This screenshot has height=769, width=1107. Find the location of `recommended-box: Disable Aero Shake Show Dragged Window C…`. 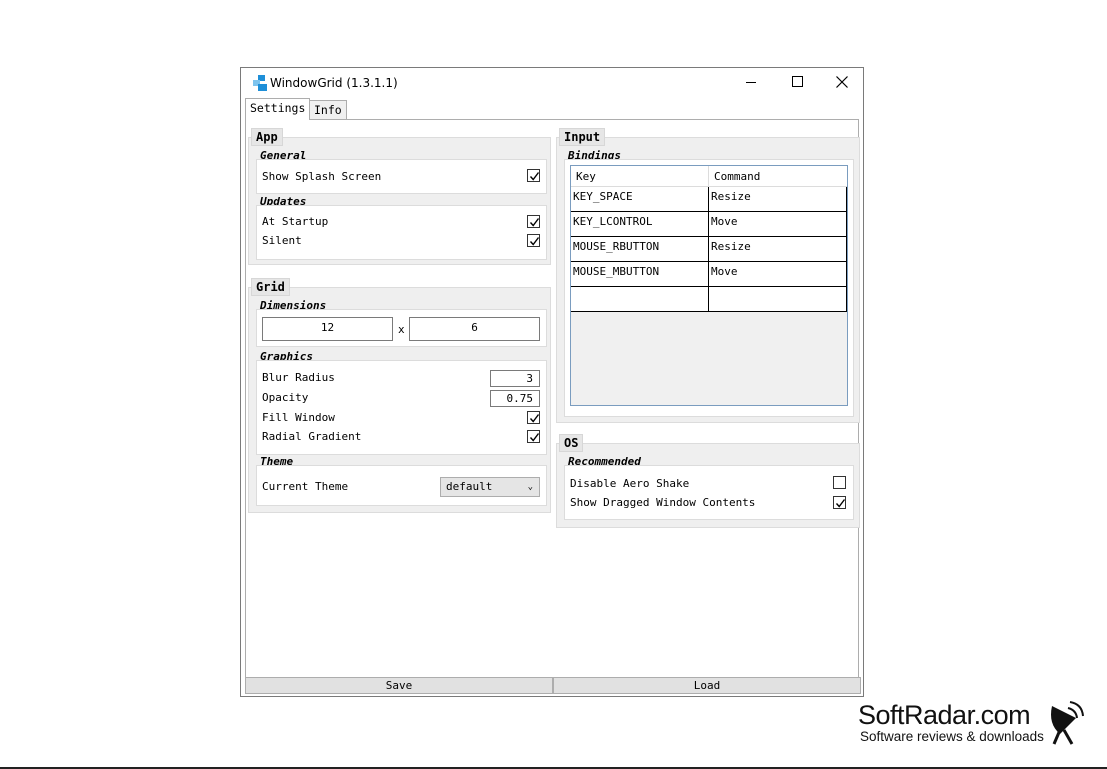

recommended-box: Disable Aero Shake Show Dragged Window C… is located at coordinates (709, 492).